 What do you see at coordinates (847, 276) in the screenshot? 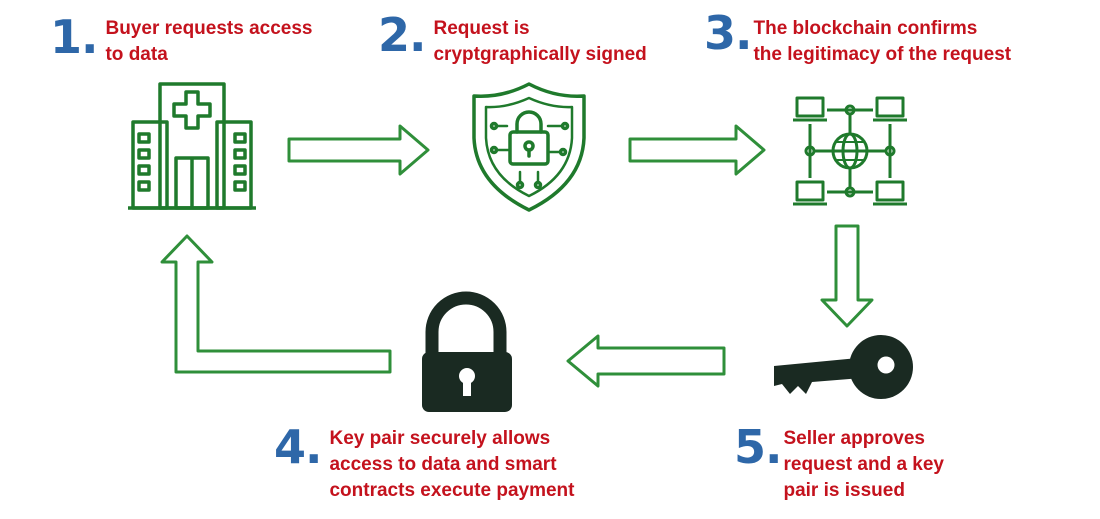
I see `arrow-down` at bounding box center [847, 276].